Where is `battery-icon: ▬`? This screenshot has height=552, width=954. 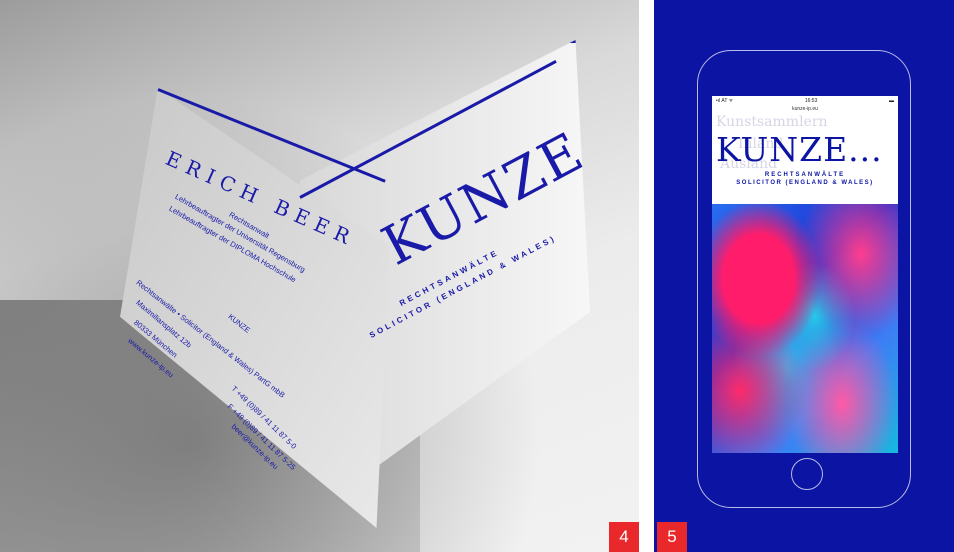 battery-icon: ▬ is located at coordinates (891, 101).